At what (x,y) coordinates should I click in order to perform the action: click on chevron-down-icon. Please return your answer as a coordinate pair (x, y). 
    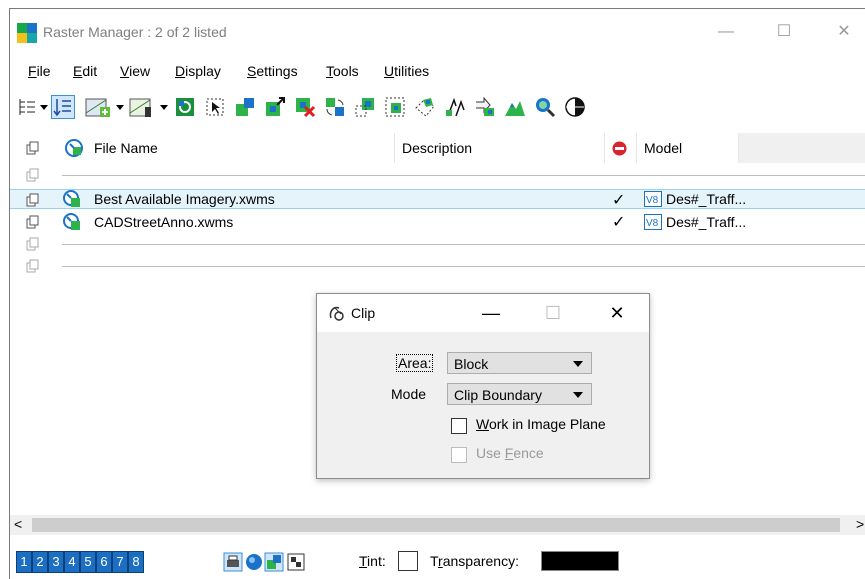
    Looking at the image, I should click on (578, 364).